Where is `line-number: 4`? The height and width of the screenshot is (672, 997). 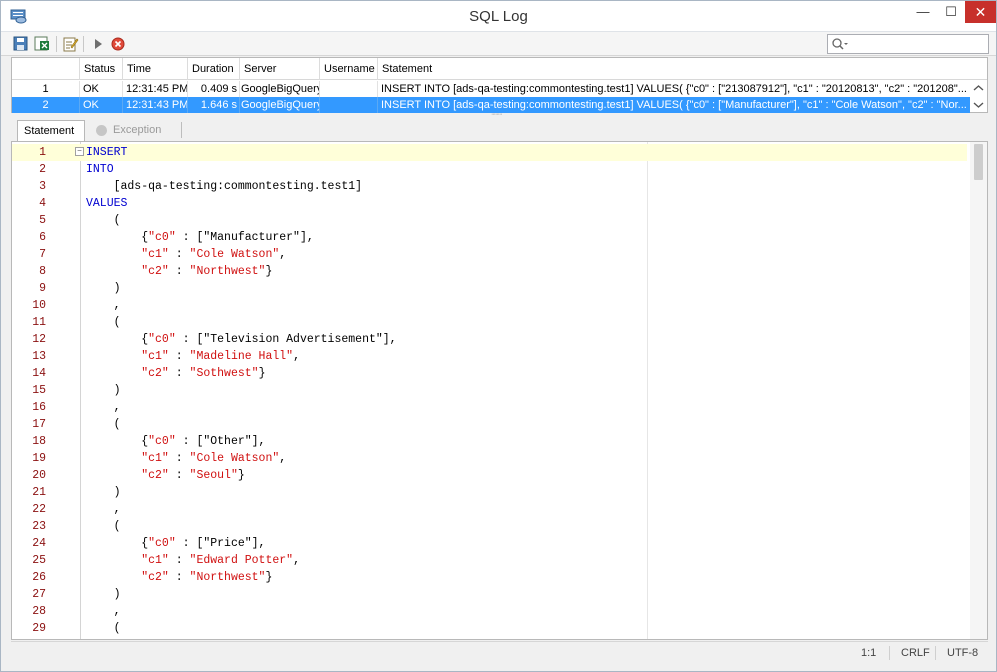
line-number: 4 is located at coordinates (42, 203).